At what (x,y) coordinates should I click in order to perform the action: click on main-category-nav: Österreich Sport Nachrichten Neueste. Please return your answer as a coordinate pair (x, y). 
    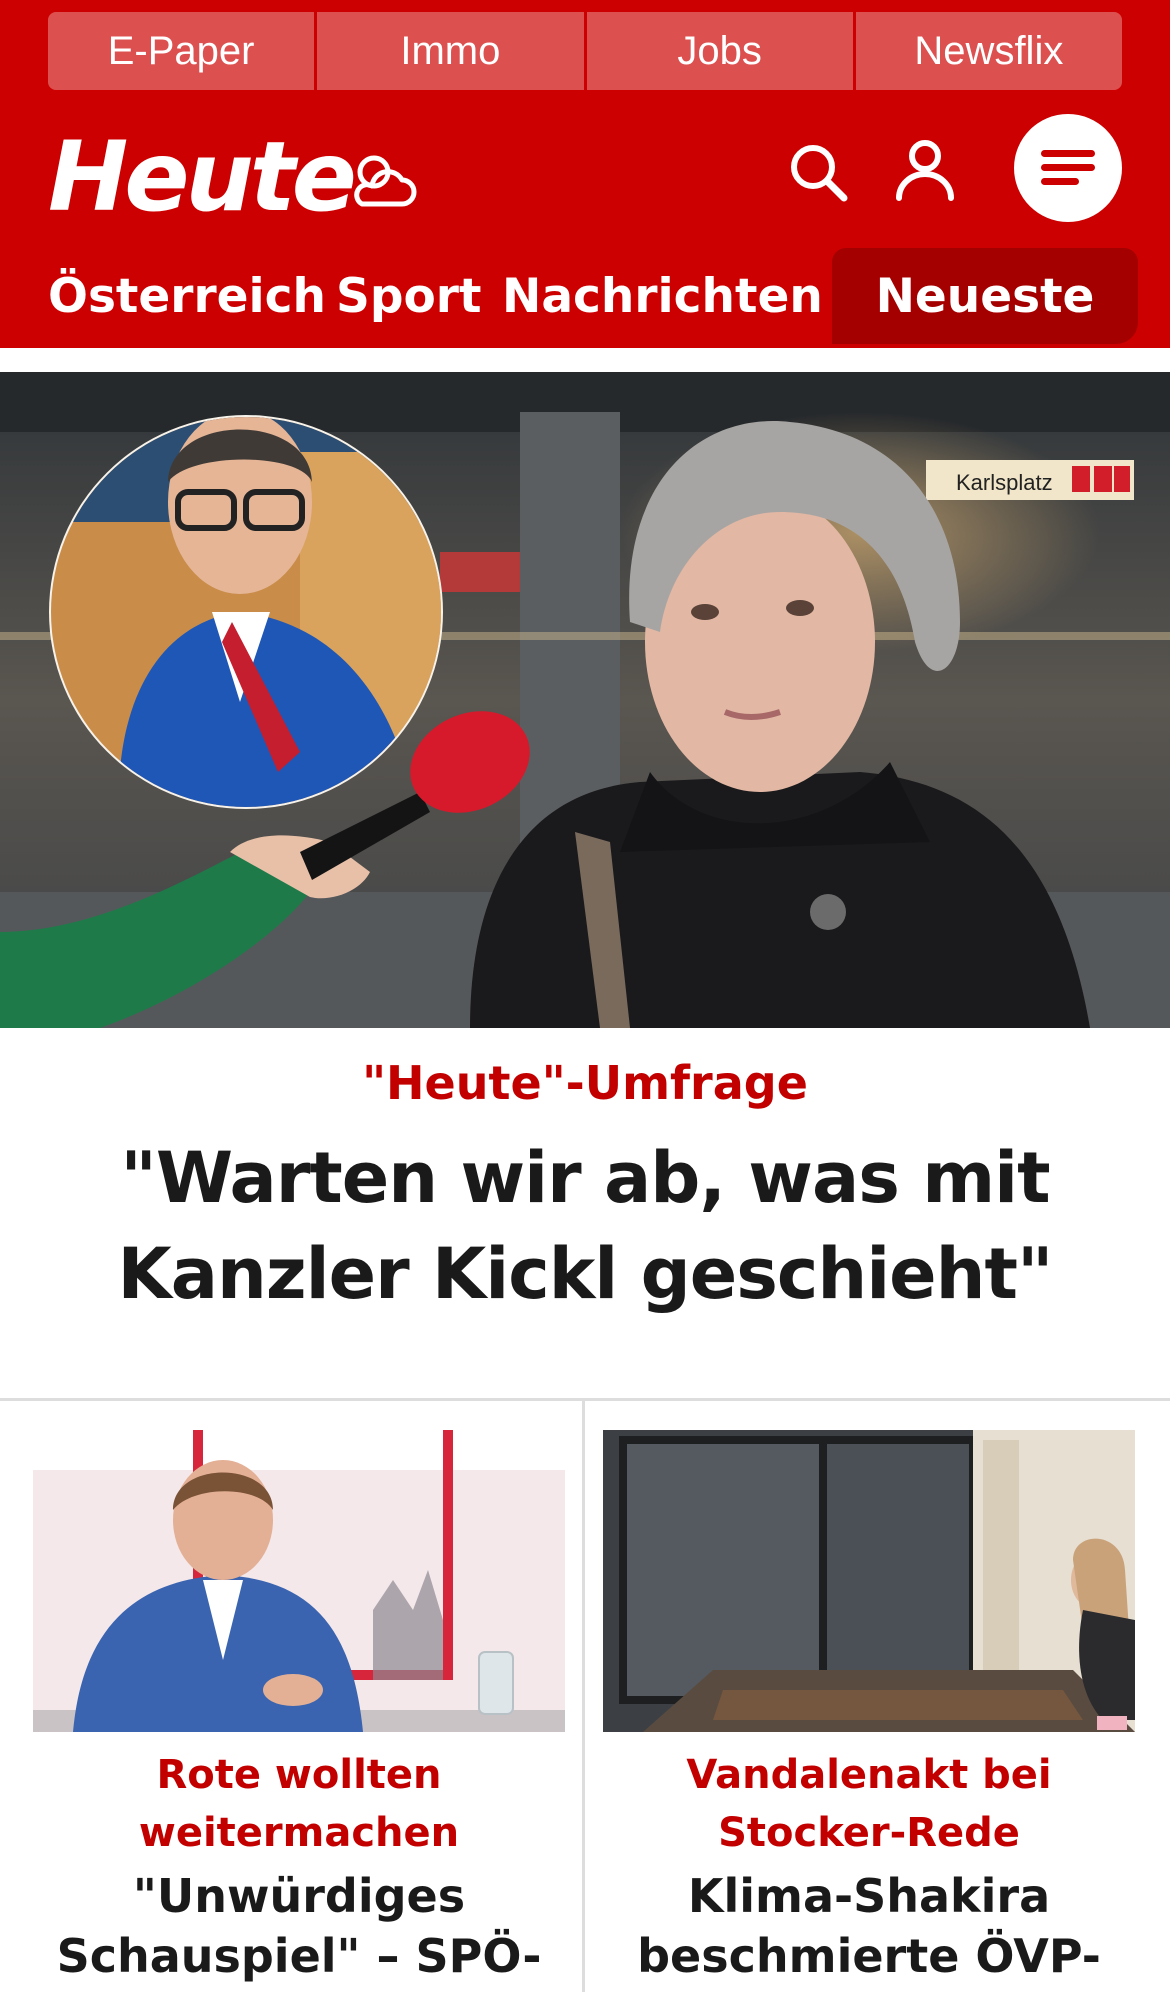
    Looking at the image, I should click on (585, 298).